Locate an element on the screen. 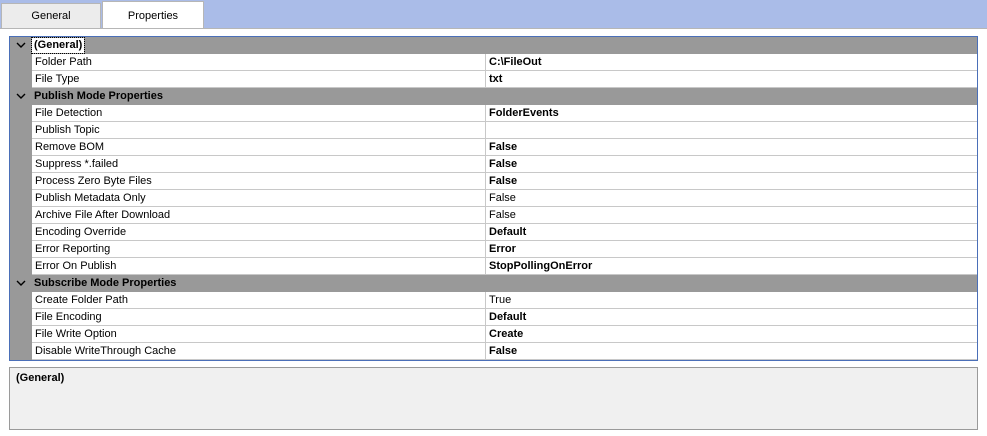 Image resolution: width=987 pixels, height=436 pixels. property-name: File Write Option is located at coordinates (259, 334).